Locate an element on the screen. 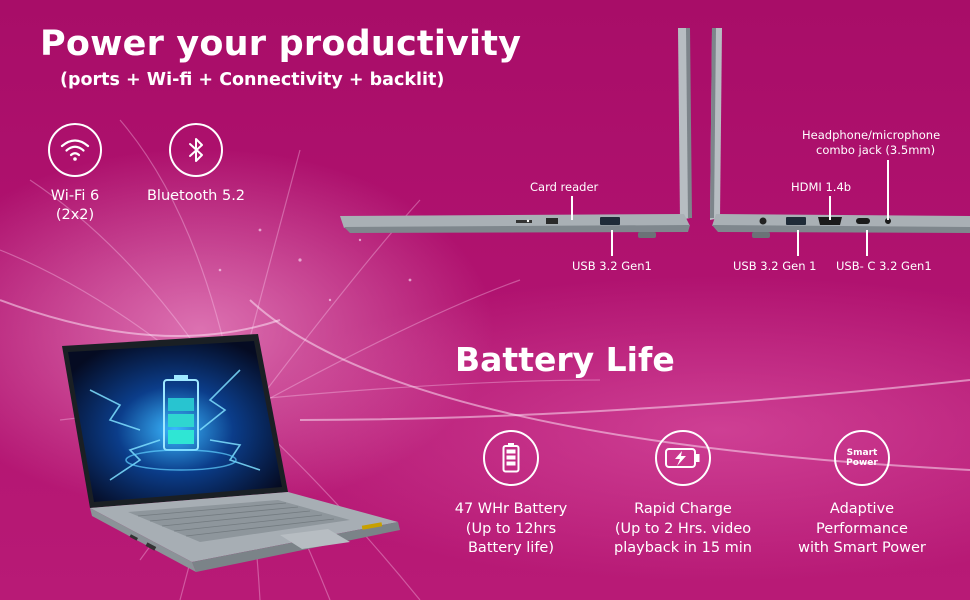 The image size is (970, 600). hdmi-line is located at coordinates (830, 208).